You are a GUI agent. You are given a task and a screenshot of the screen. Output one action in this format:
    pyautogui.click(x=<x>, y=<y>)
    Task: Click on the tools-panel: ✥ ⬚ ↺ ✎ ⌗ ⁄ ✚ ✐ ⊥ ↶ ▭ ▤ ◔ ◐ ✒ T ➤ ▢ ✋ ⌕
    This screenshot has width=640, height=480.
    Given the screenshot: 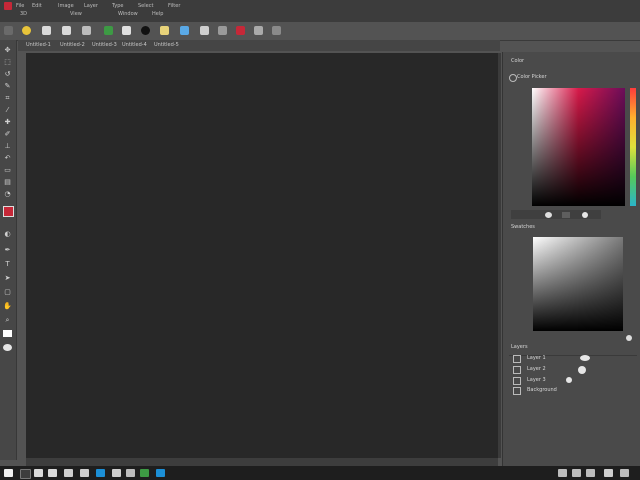 What is the action you would take?
    pyautogui.click(x=8, y=250)
    